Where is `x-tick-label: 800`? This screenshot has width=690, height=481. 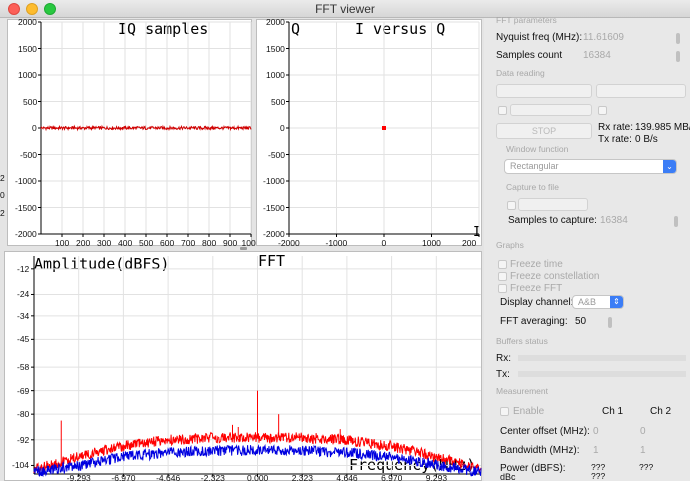 x-tick-label: 800 is located at coordinates (209, 243).